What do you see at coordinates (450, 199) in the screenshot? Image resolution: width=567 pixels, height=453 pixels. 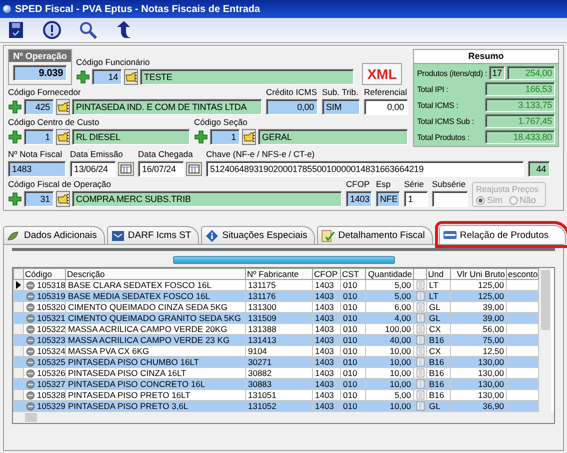 I see `subserie-field` at bounding box center [450, 199].